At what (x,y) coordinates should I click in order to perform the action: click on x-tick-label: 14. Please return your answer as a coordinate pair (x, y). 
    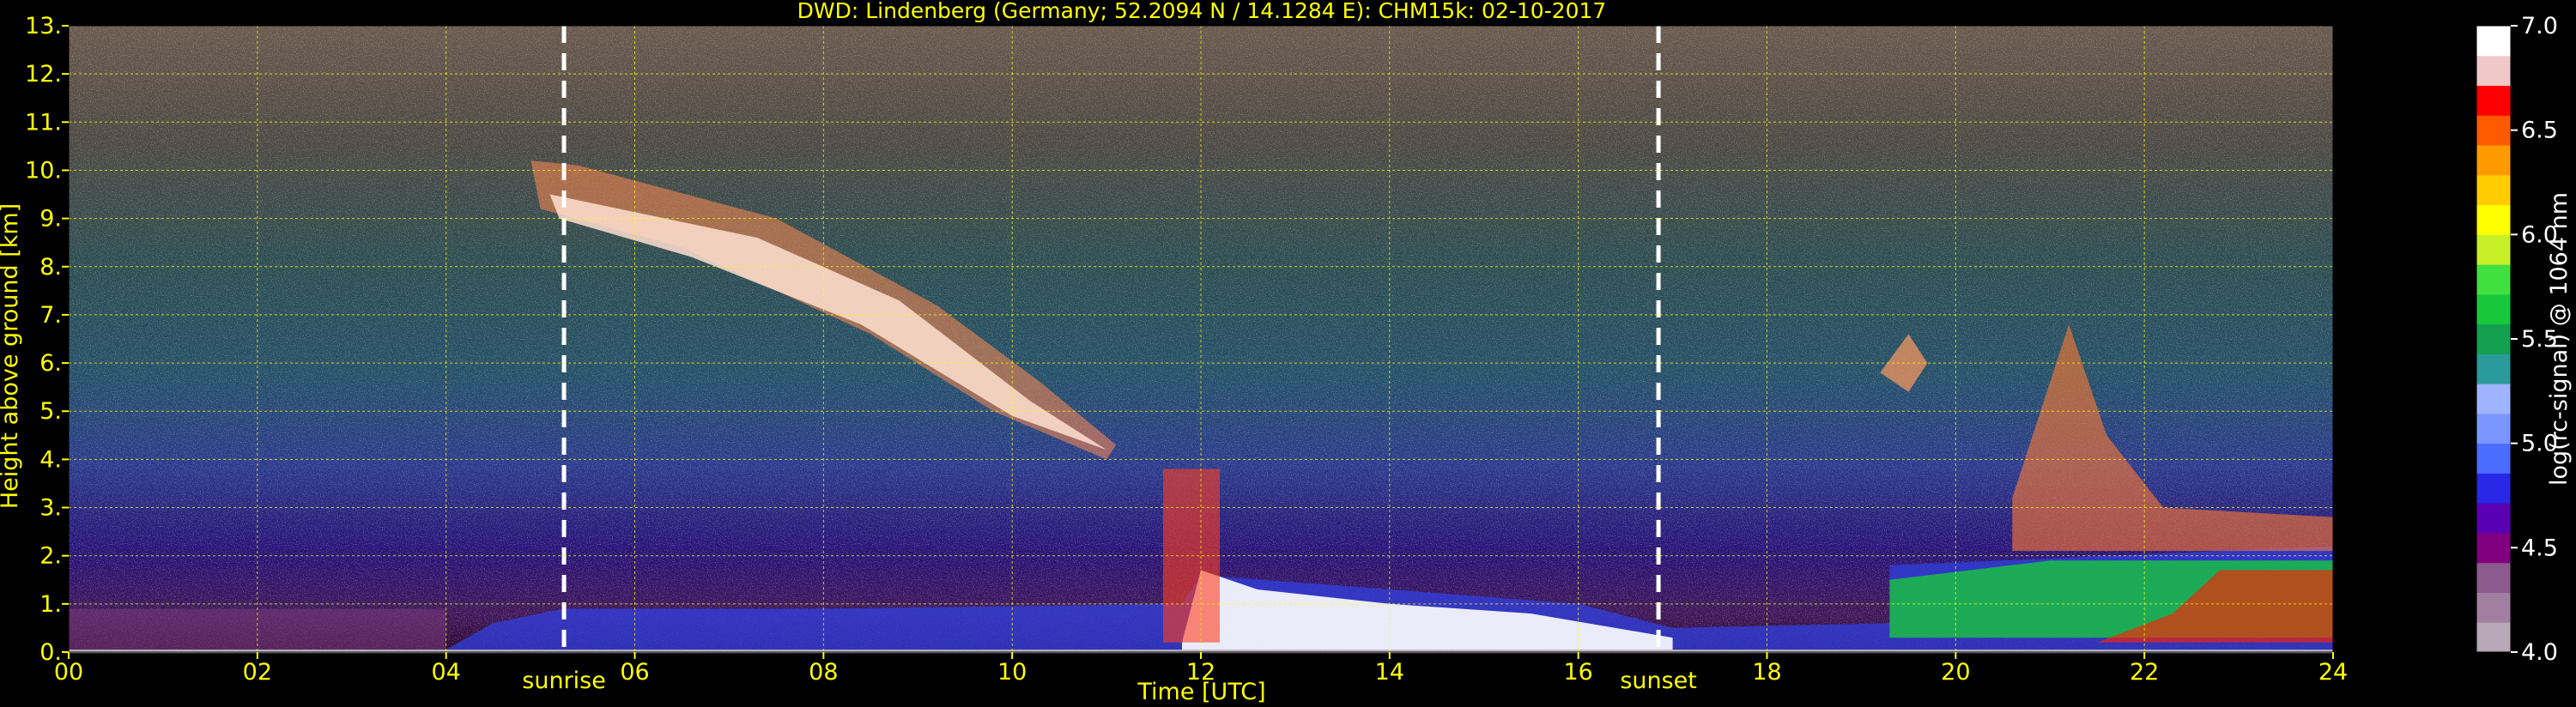
    Looking at the image, I should click on (1389, 672).